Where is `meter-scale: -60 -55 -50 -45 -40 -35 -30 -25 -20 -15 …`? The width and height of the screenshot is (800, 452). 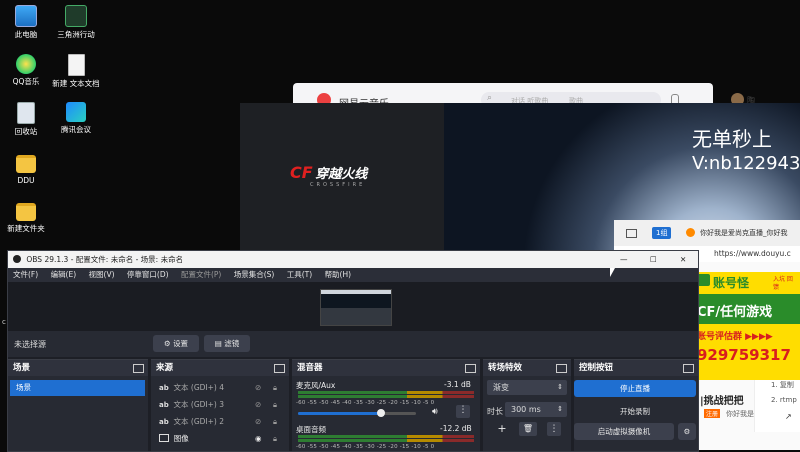 meter-scale: -60 -55 -50 -45 -40 -35 -30 -25 -20 -15 … is located at coordinates (365, 447).